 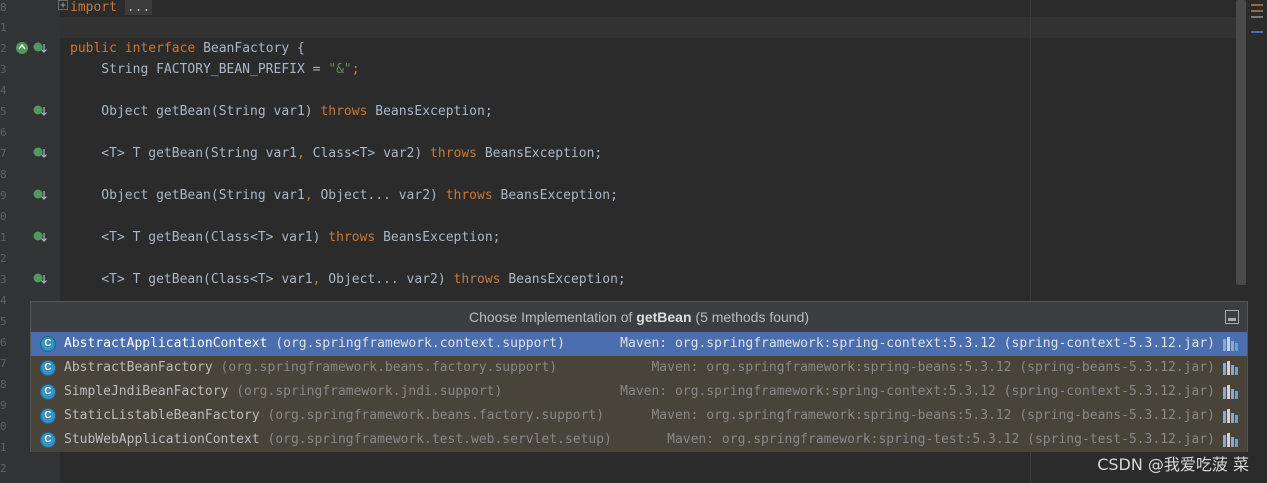 I want to click on error-stripe, so click(x=1257, y=241).